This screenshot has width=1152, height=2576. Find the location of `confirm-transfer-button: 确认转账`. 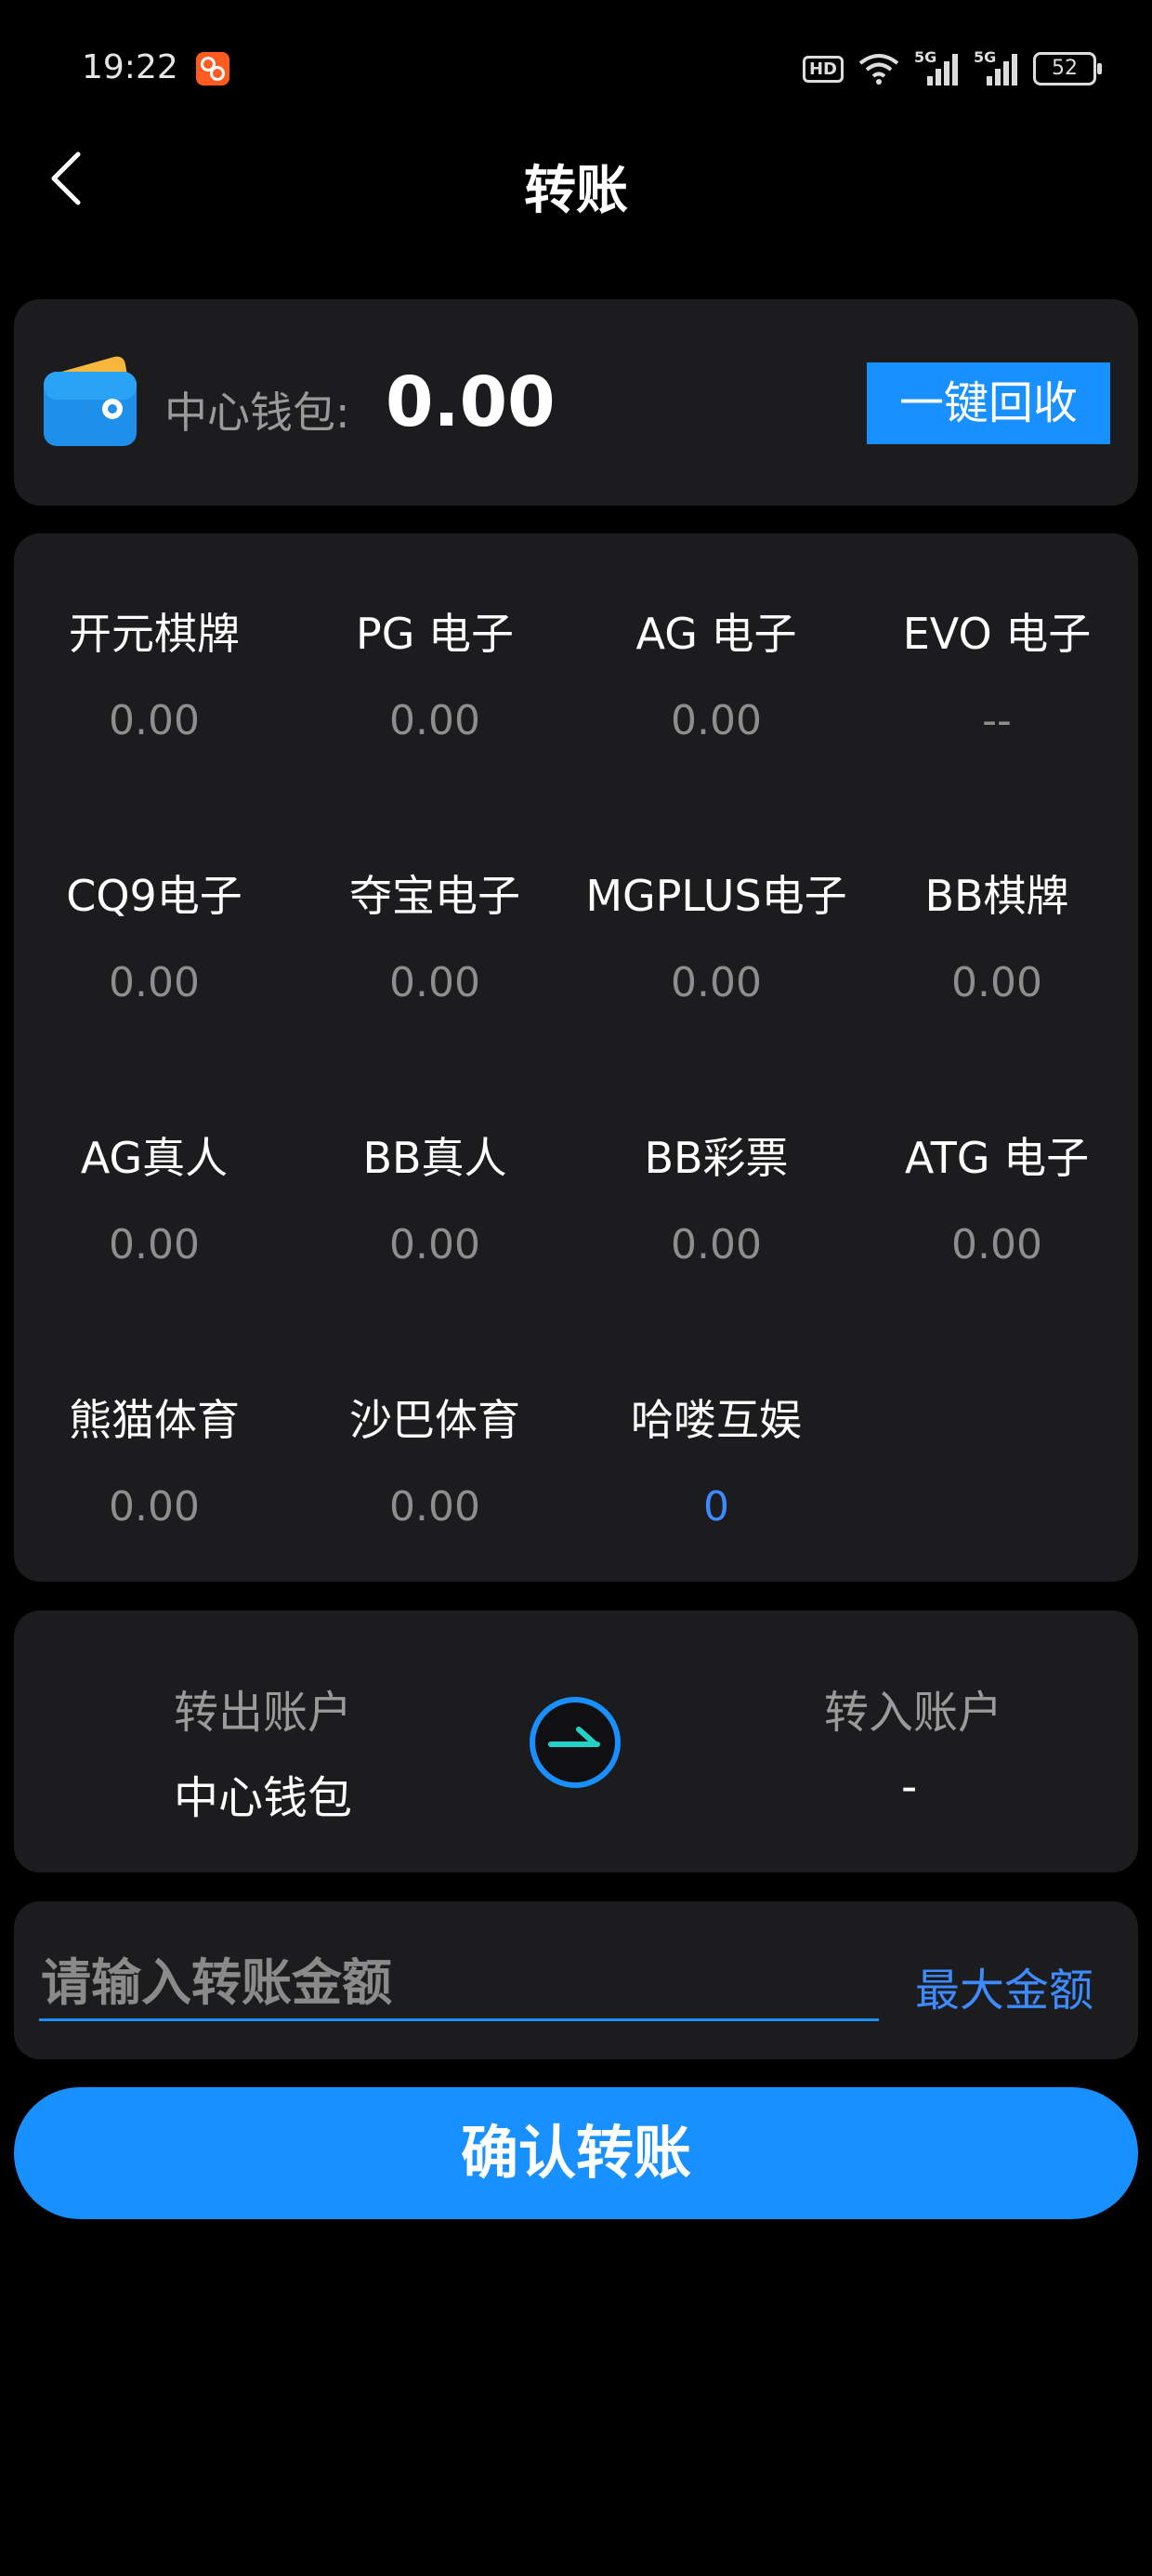

confirm-transfer-button: 确认转账 is located at coordinates (576, 2153).